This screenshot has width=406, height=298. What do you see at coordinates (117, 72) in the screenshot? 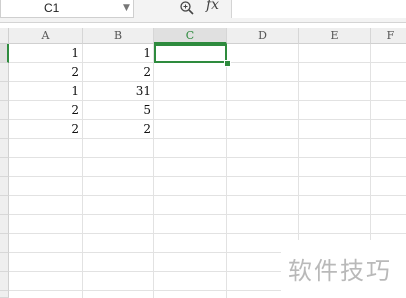
I see `cell-b2: 2` at bounding box center [117, 72].